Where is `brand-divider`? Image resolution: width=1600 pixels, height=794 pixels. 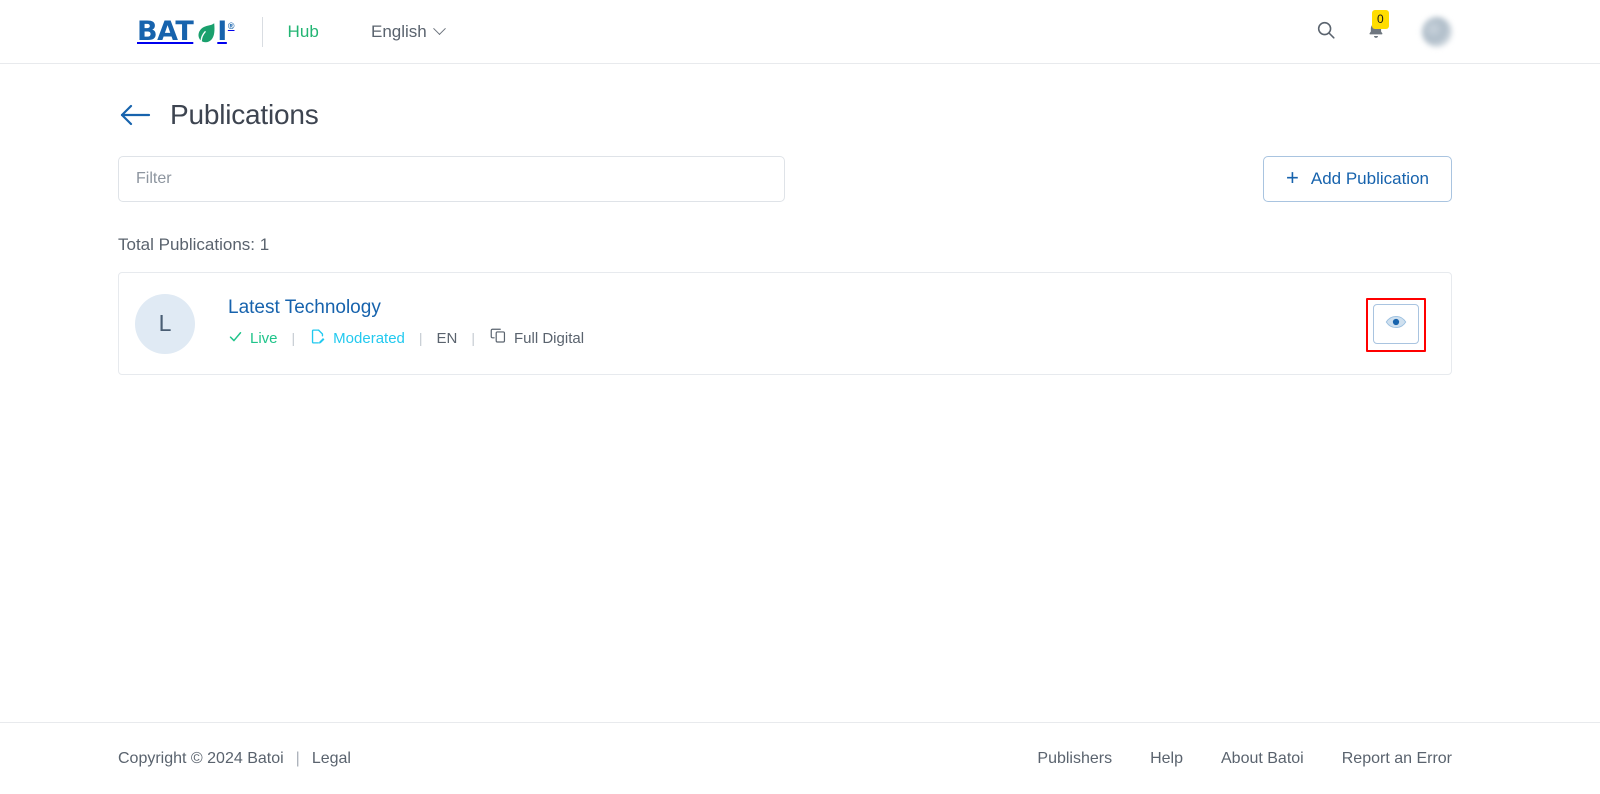 brand-divider is located at coordinates (263, 31).